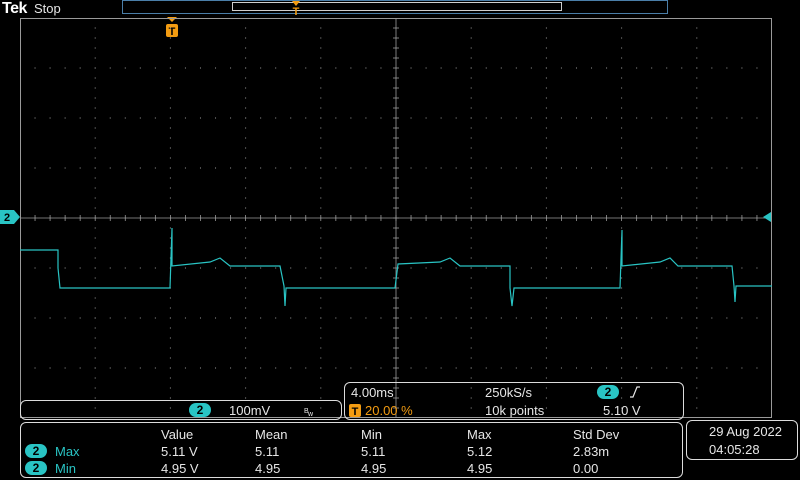 Image resolution: width=800 pixels, height=480 pixels. Describe the element at coordinates (67, 451) in the screenshot. I see `measurement-name: Max` at that location.